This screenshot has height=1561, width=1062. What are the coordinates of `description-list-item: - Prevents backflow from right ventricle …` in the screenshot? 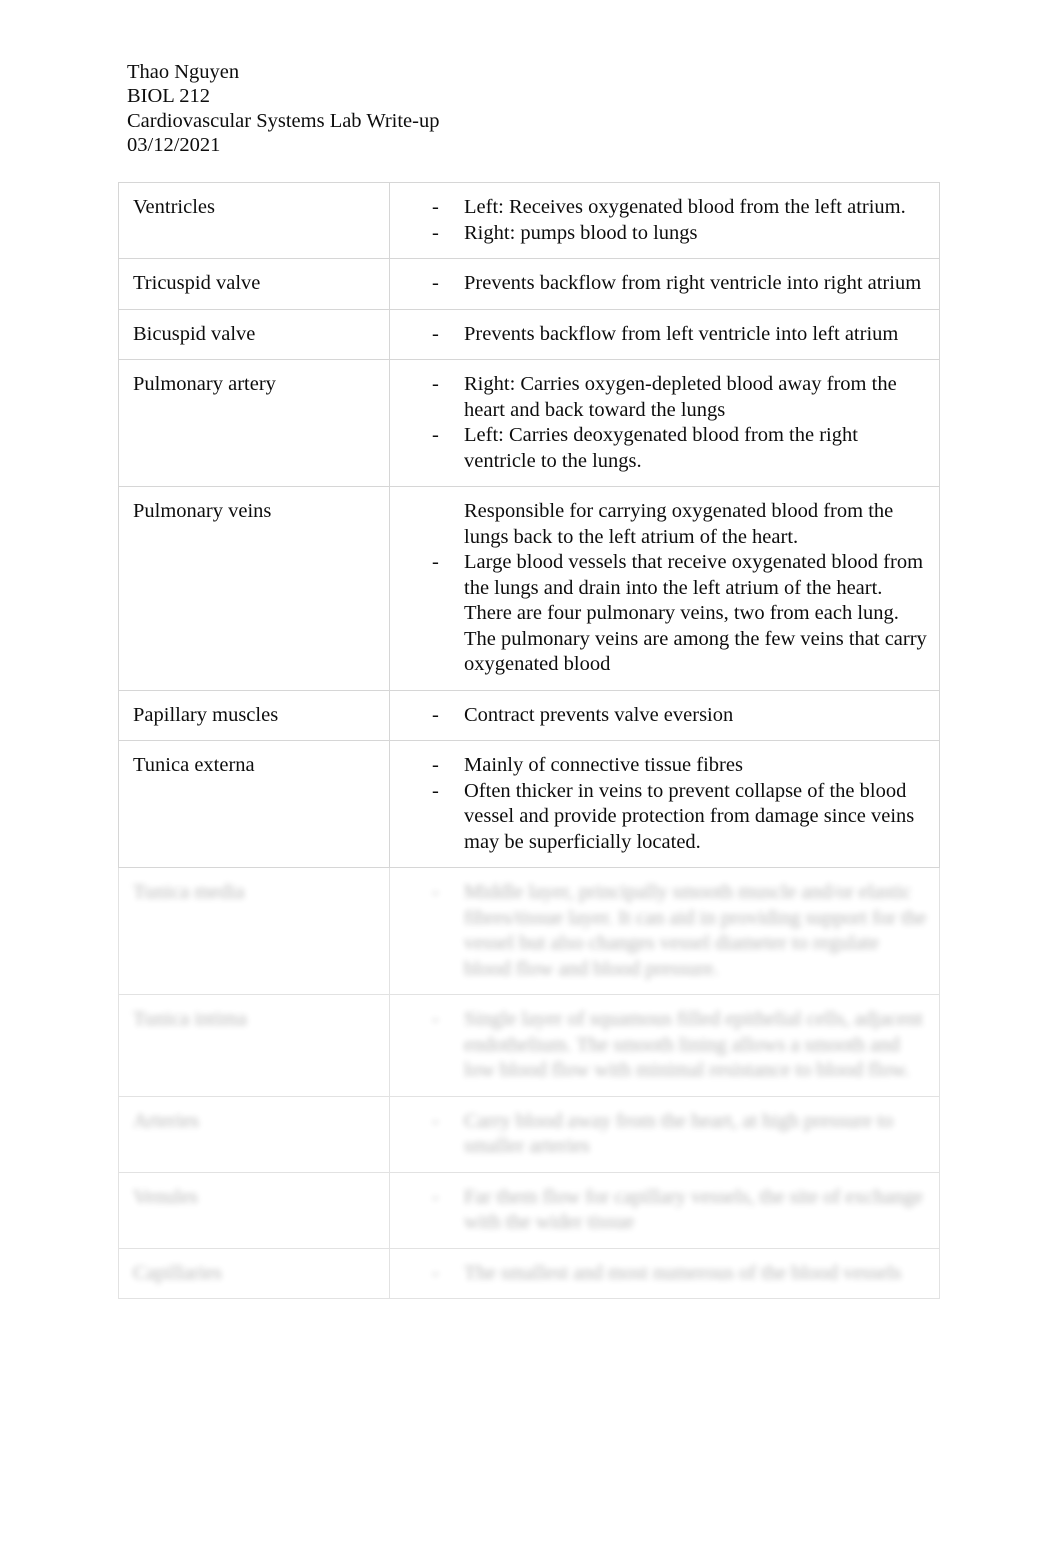 It's located at (659, 284).